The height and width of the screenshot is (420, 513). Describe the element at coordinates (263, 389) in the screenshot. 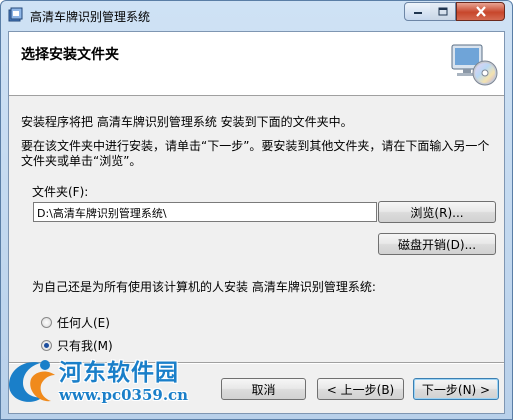

I see `cancel-button: 取消` at that location.